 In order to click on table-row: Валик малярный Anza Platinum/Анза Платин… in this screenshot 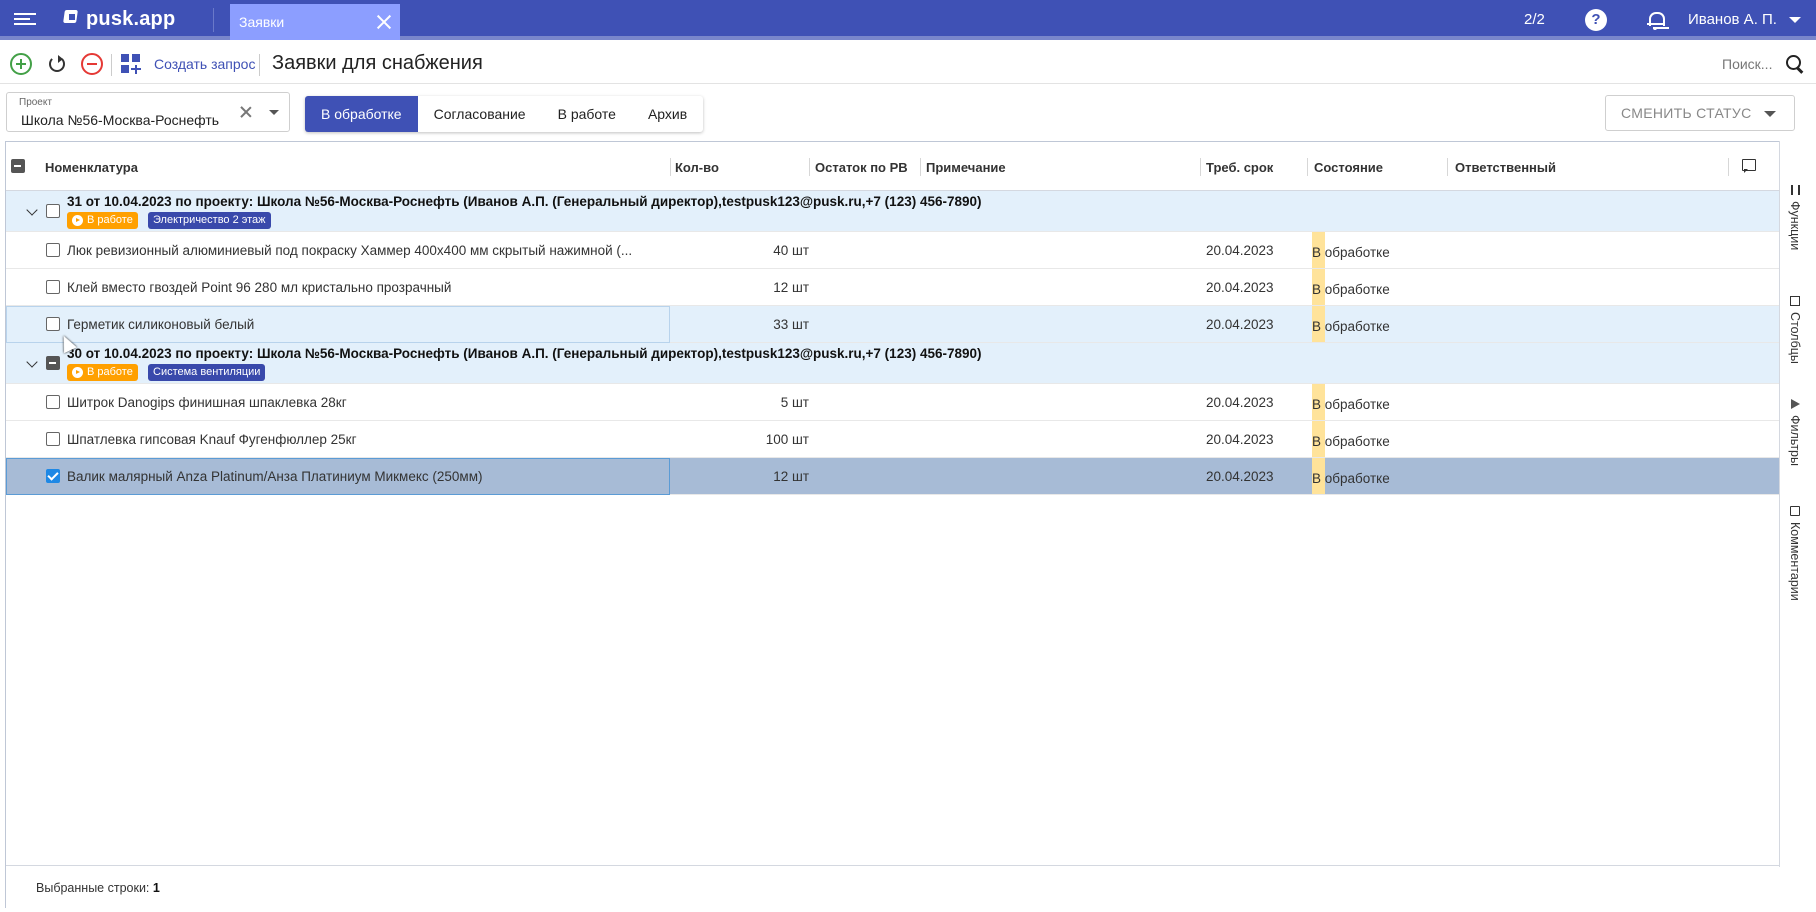, I will do `click(893, 476)`.